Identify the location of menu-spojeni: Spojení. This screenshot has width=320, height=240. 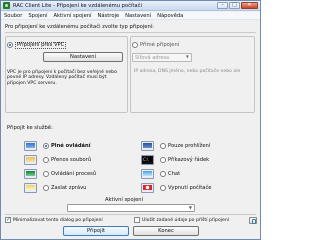
(37, 16).